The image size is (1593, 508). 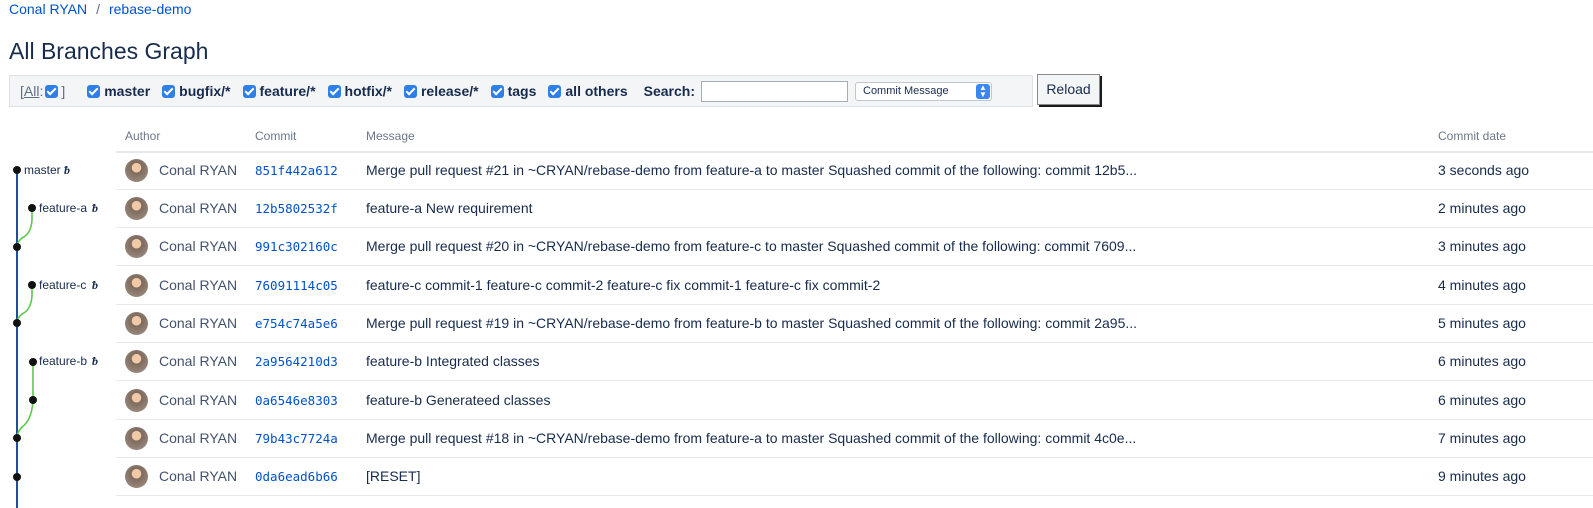 What do you see at coordinates (52, 91) in the screenshot?
I see `filter-all-checkbox` at bounding box center [52, 91].